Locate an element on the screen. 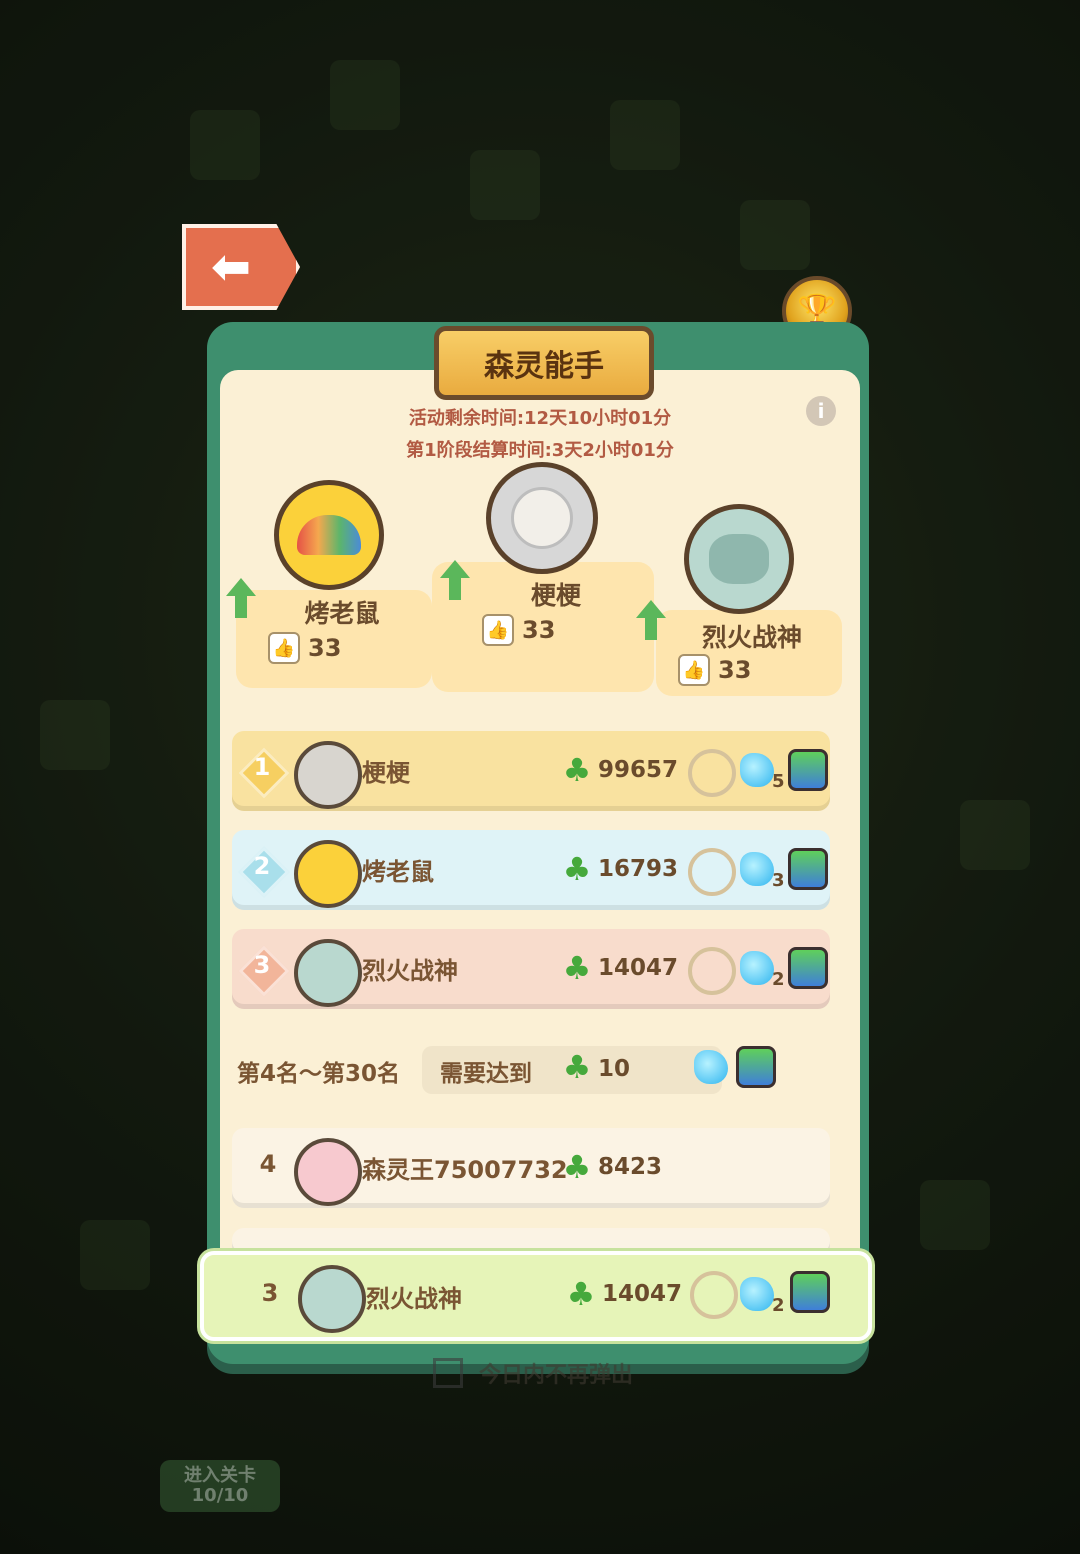 This screenshot has width=1080, height=1554. podium-name-1st: 梗梗 is located at coordinates (555, 595).